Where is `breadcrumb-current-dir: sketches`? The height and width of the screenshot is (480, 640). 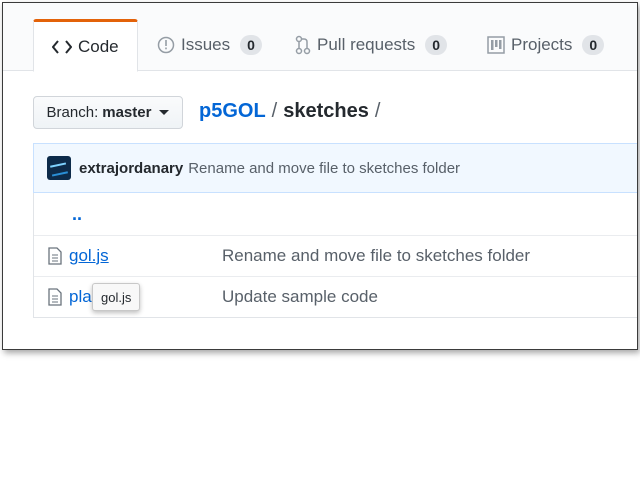 breadcrumb-current-dir: sketches is located at coordinates (326, 111).